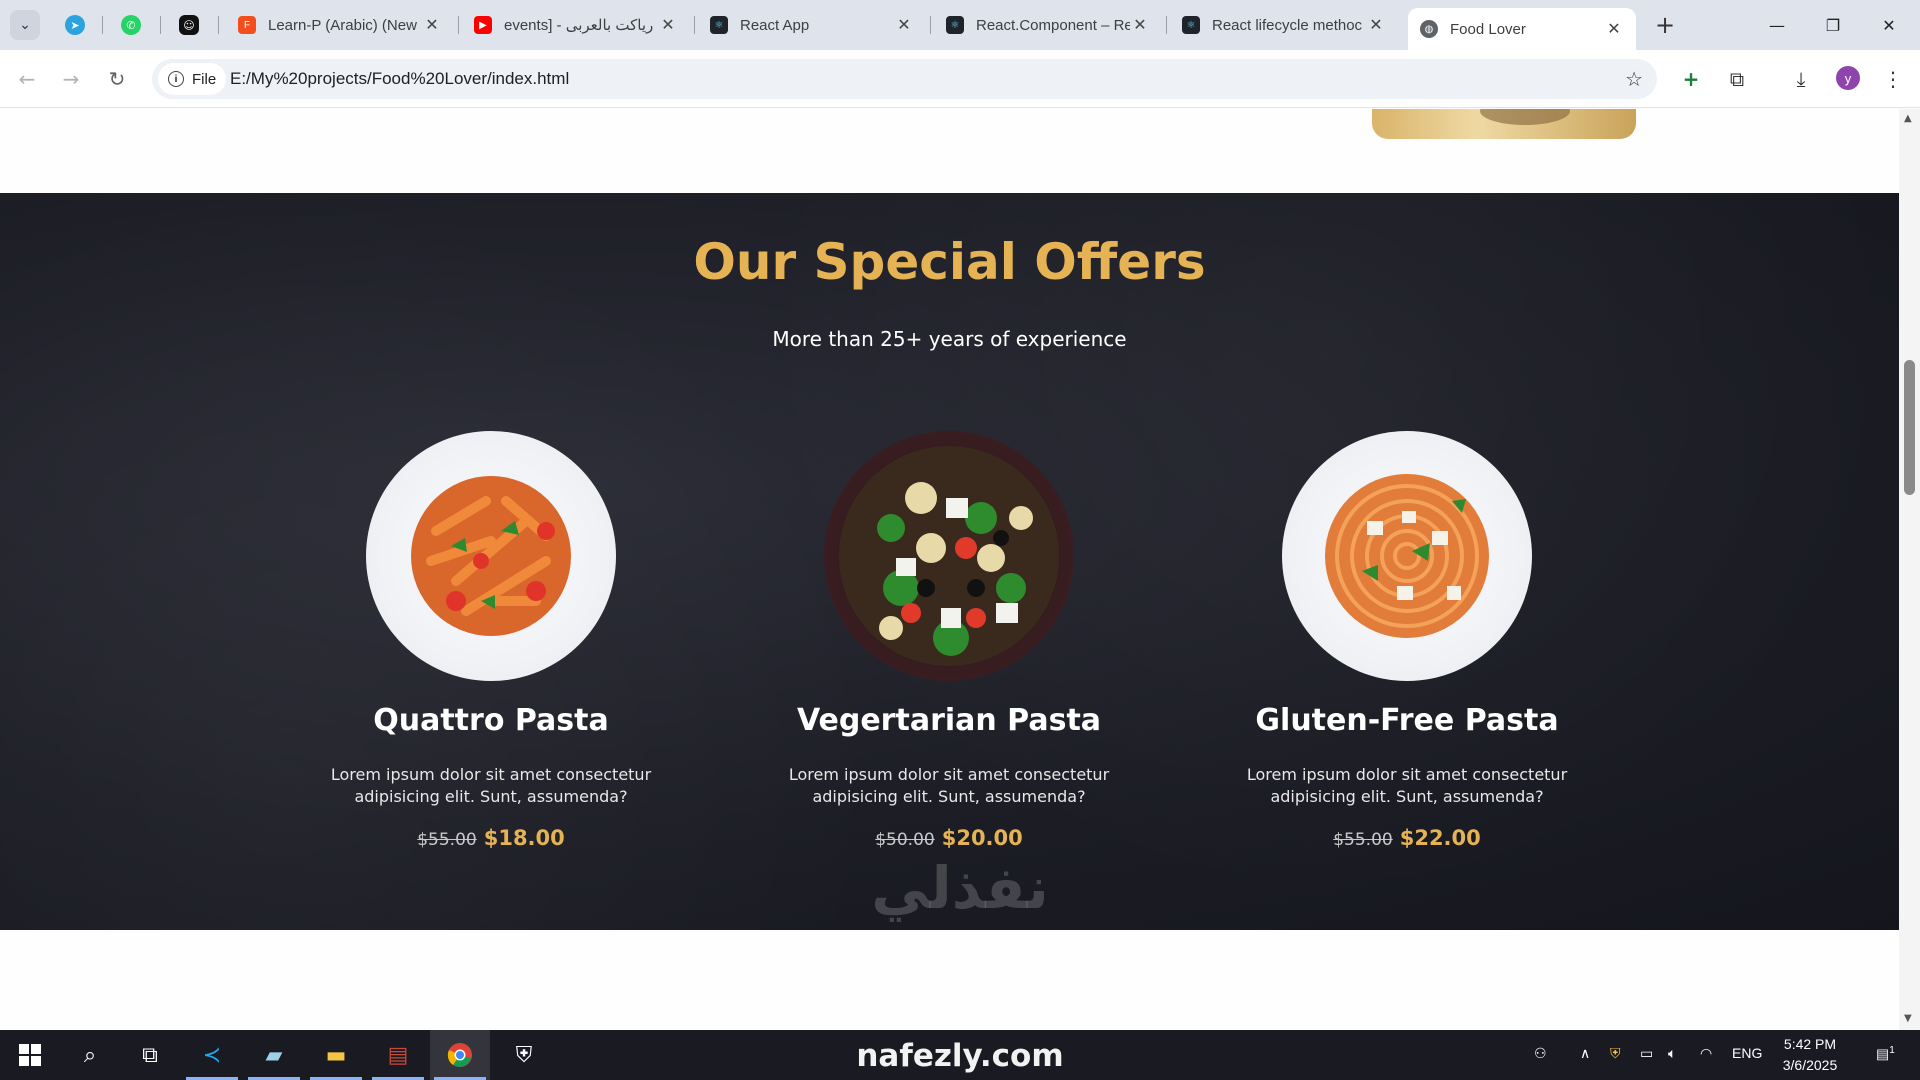 The image size is (1920, 1080). I want to click on whatsapp-icon: ✆, so click(131, 25).